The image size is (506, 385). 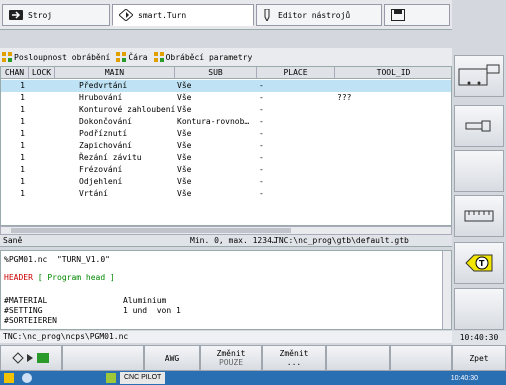 I want to click on machine-icon, so click(x=479, y=75).